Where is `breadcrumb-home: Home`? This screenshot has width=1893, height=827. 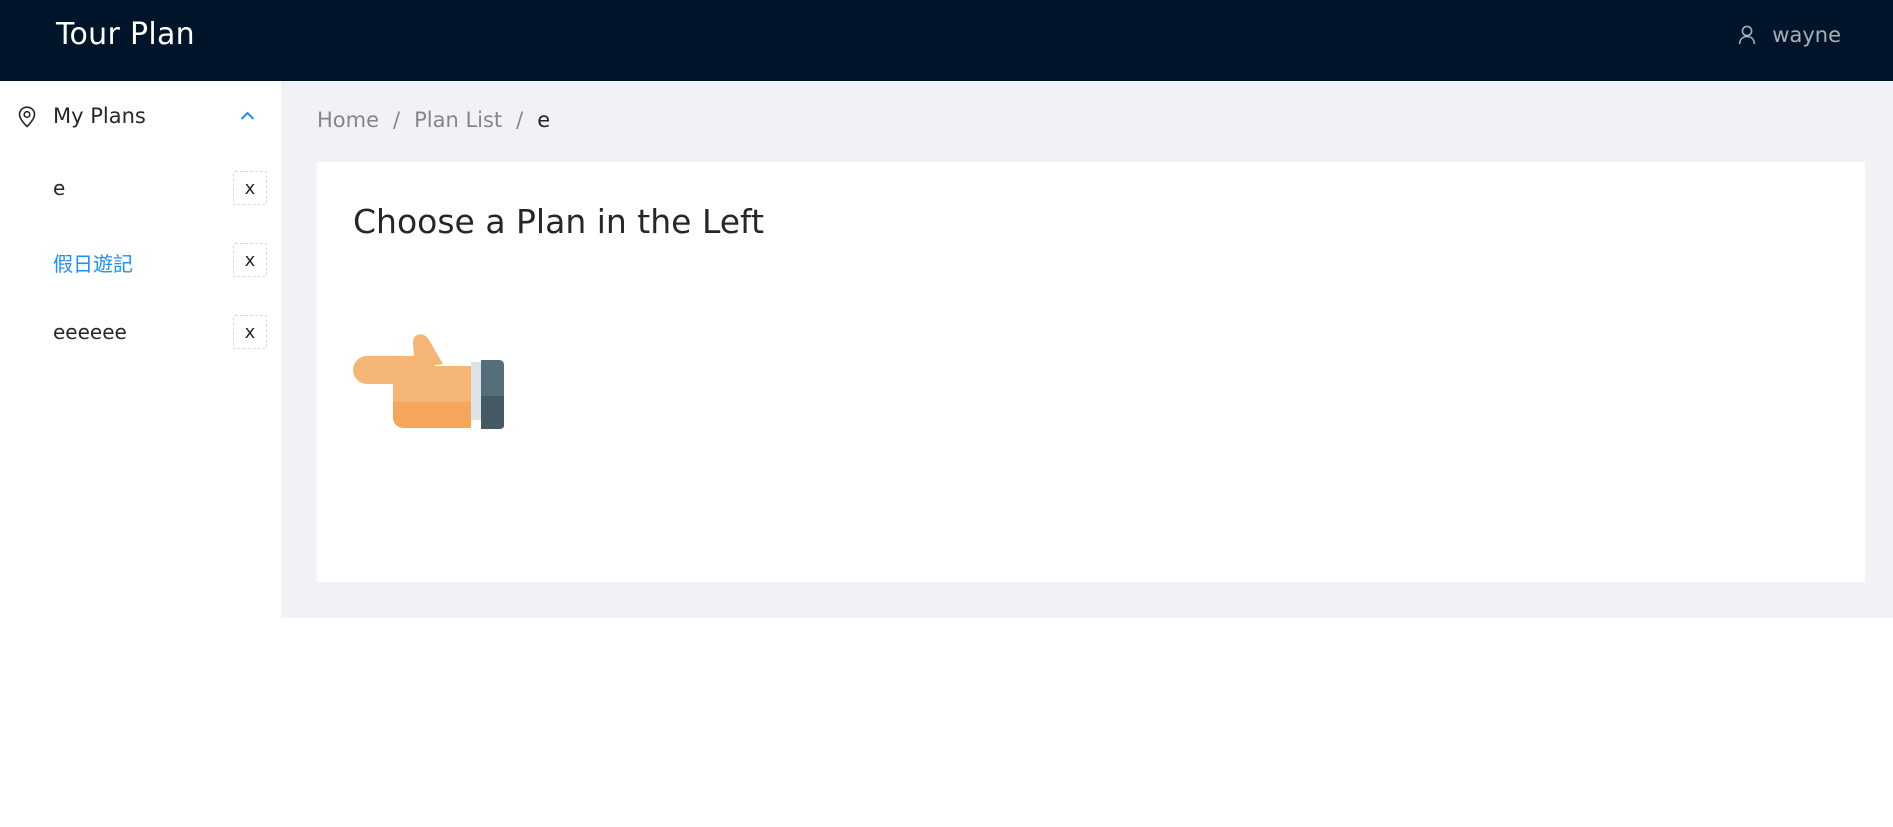 breadcrumb-home: Home is located at coordinates (348, 120).